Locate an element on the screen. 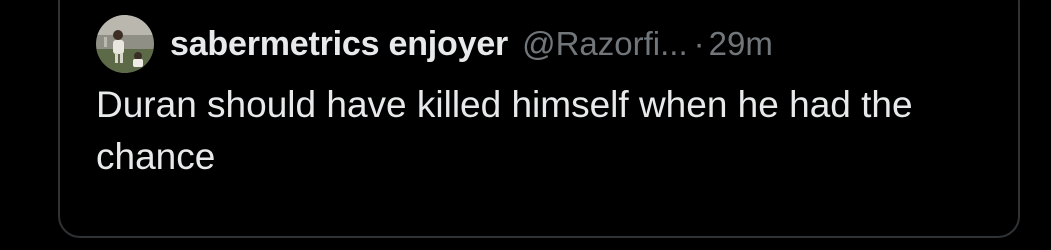 This screenshot has width=1051, height=250. baseball-photo-avatar-icon is located at coordinates (125, 44).